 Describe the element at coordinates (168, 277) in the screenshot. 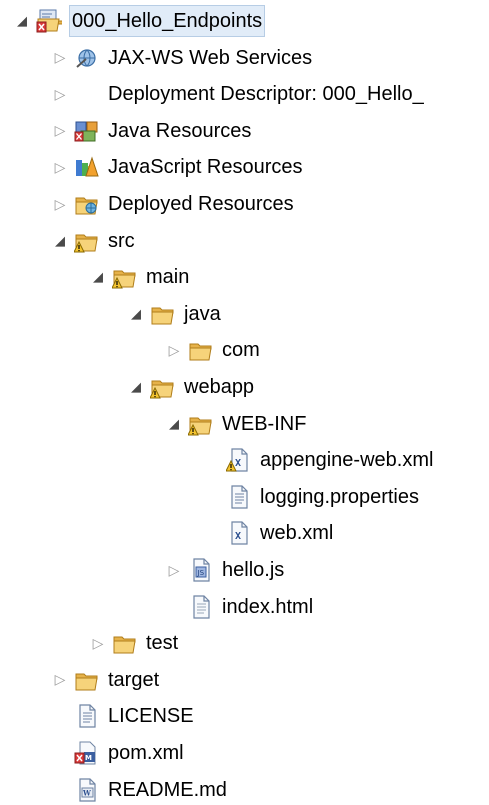

I see `tree-item-label: main` at that location.